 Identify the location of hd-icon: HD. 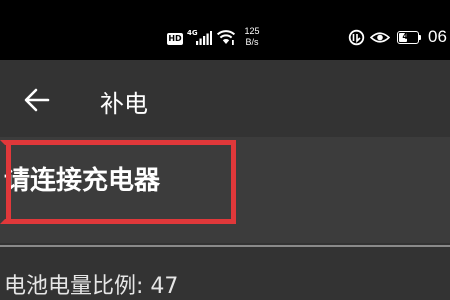
(175, 39).